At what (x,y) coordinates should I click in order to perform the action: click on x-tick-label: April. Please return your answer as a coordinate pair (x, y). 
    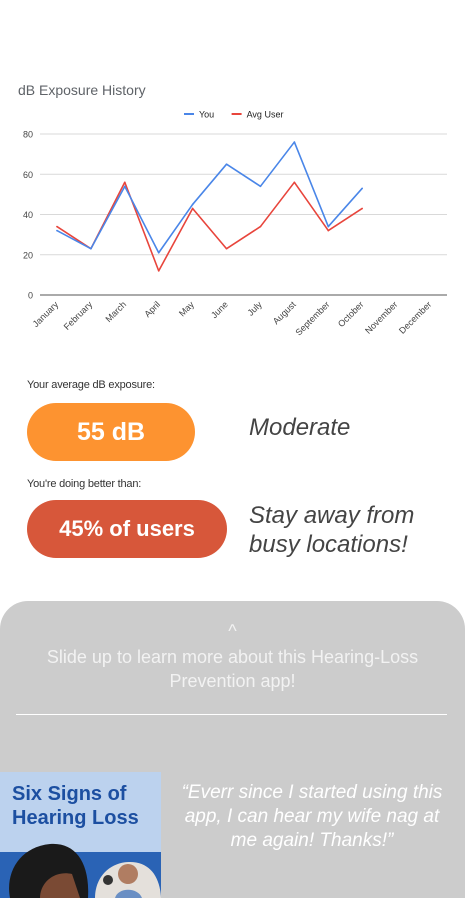
    Looking at the image, I should click on (152, 309).